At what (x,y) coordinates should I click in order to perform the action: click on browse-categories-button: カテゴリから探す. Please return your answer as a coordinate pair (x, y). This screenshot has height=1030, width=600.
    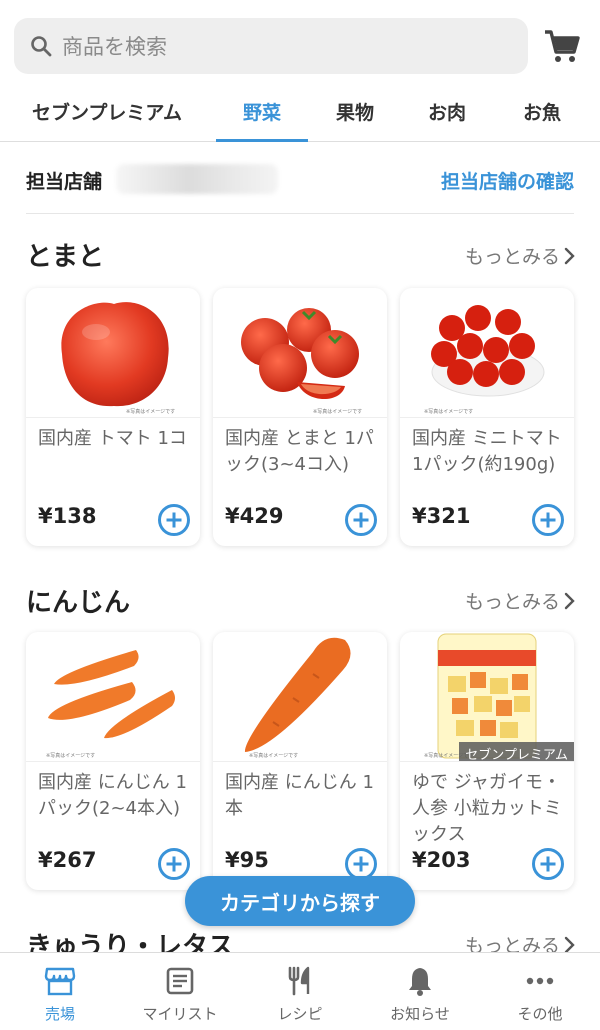
    Looking at the image, I should click on (300, 901).